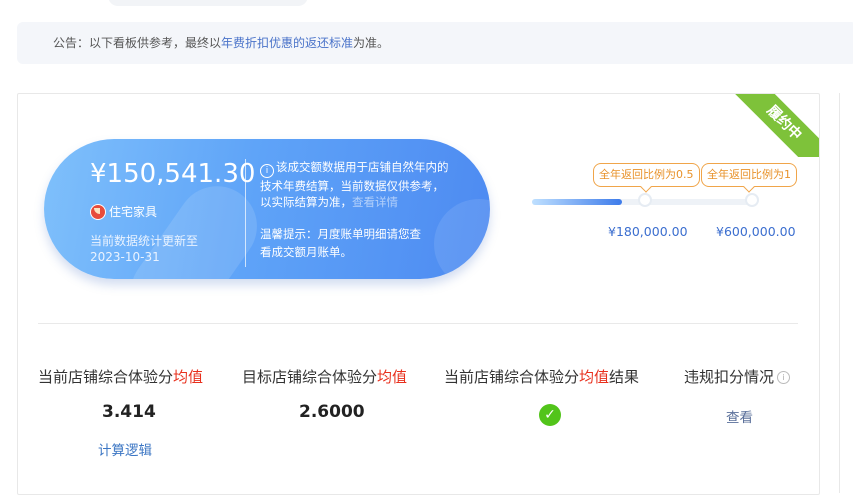 This screenshot has width=853, height=495. I want to click on announcement-bar: 公告：以下看板供参考，最终以年费折扣优惠的返还标准为准。, so click(435, 43).